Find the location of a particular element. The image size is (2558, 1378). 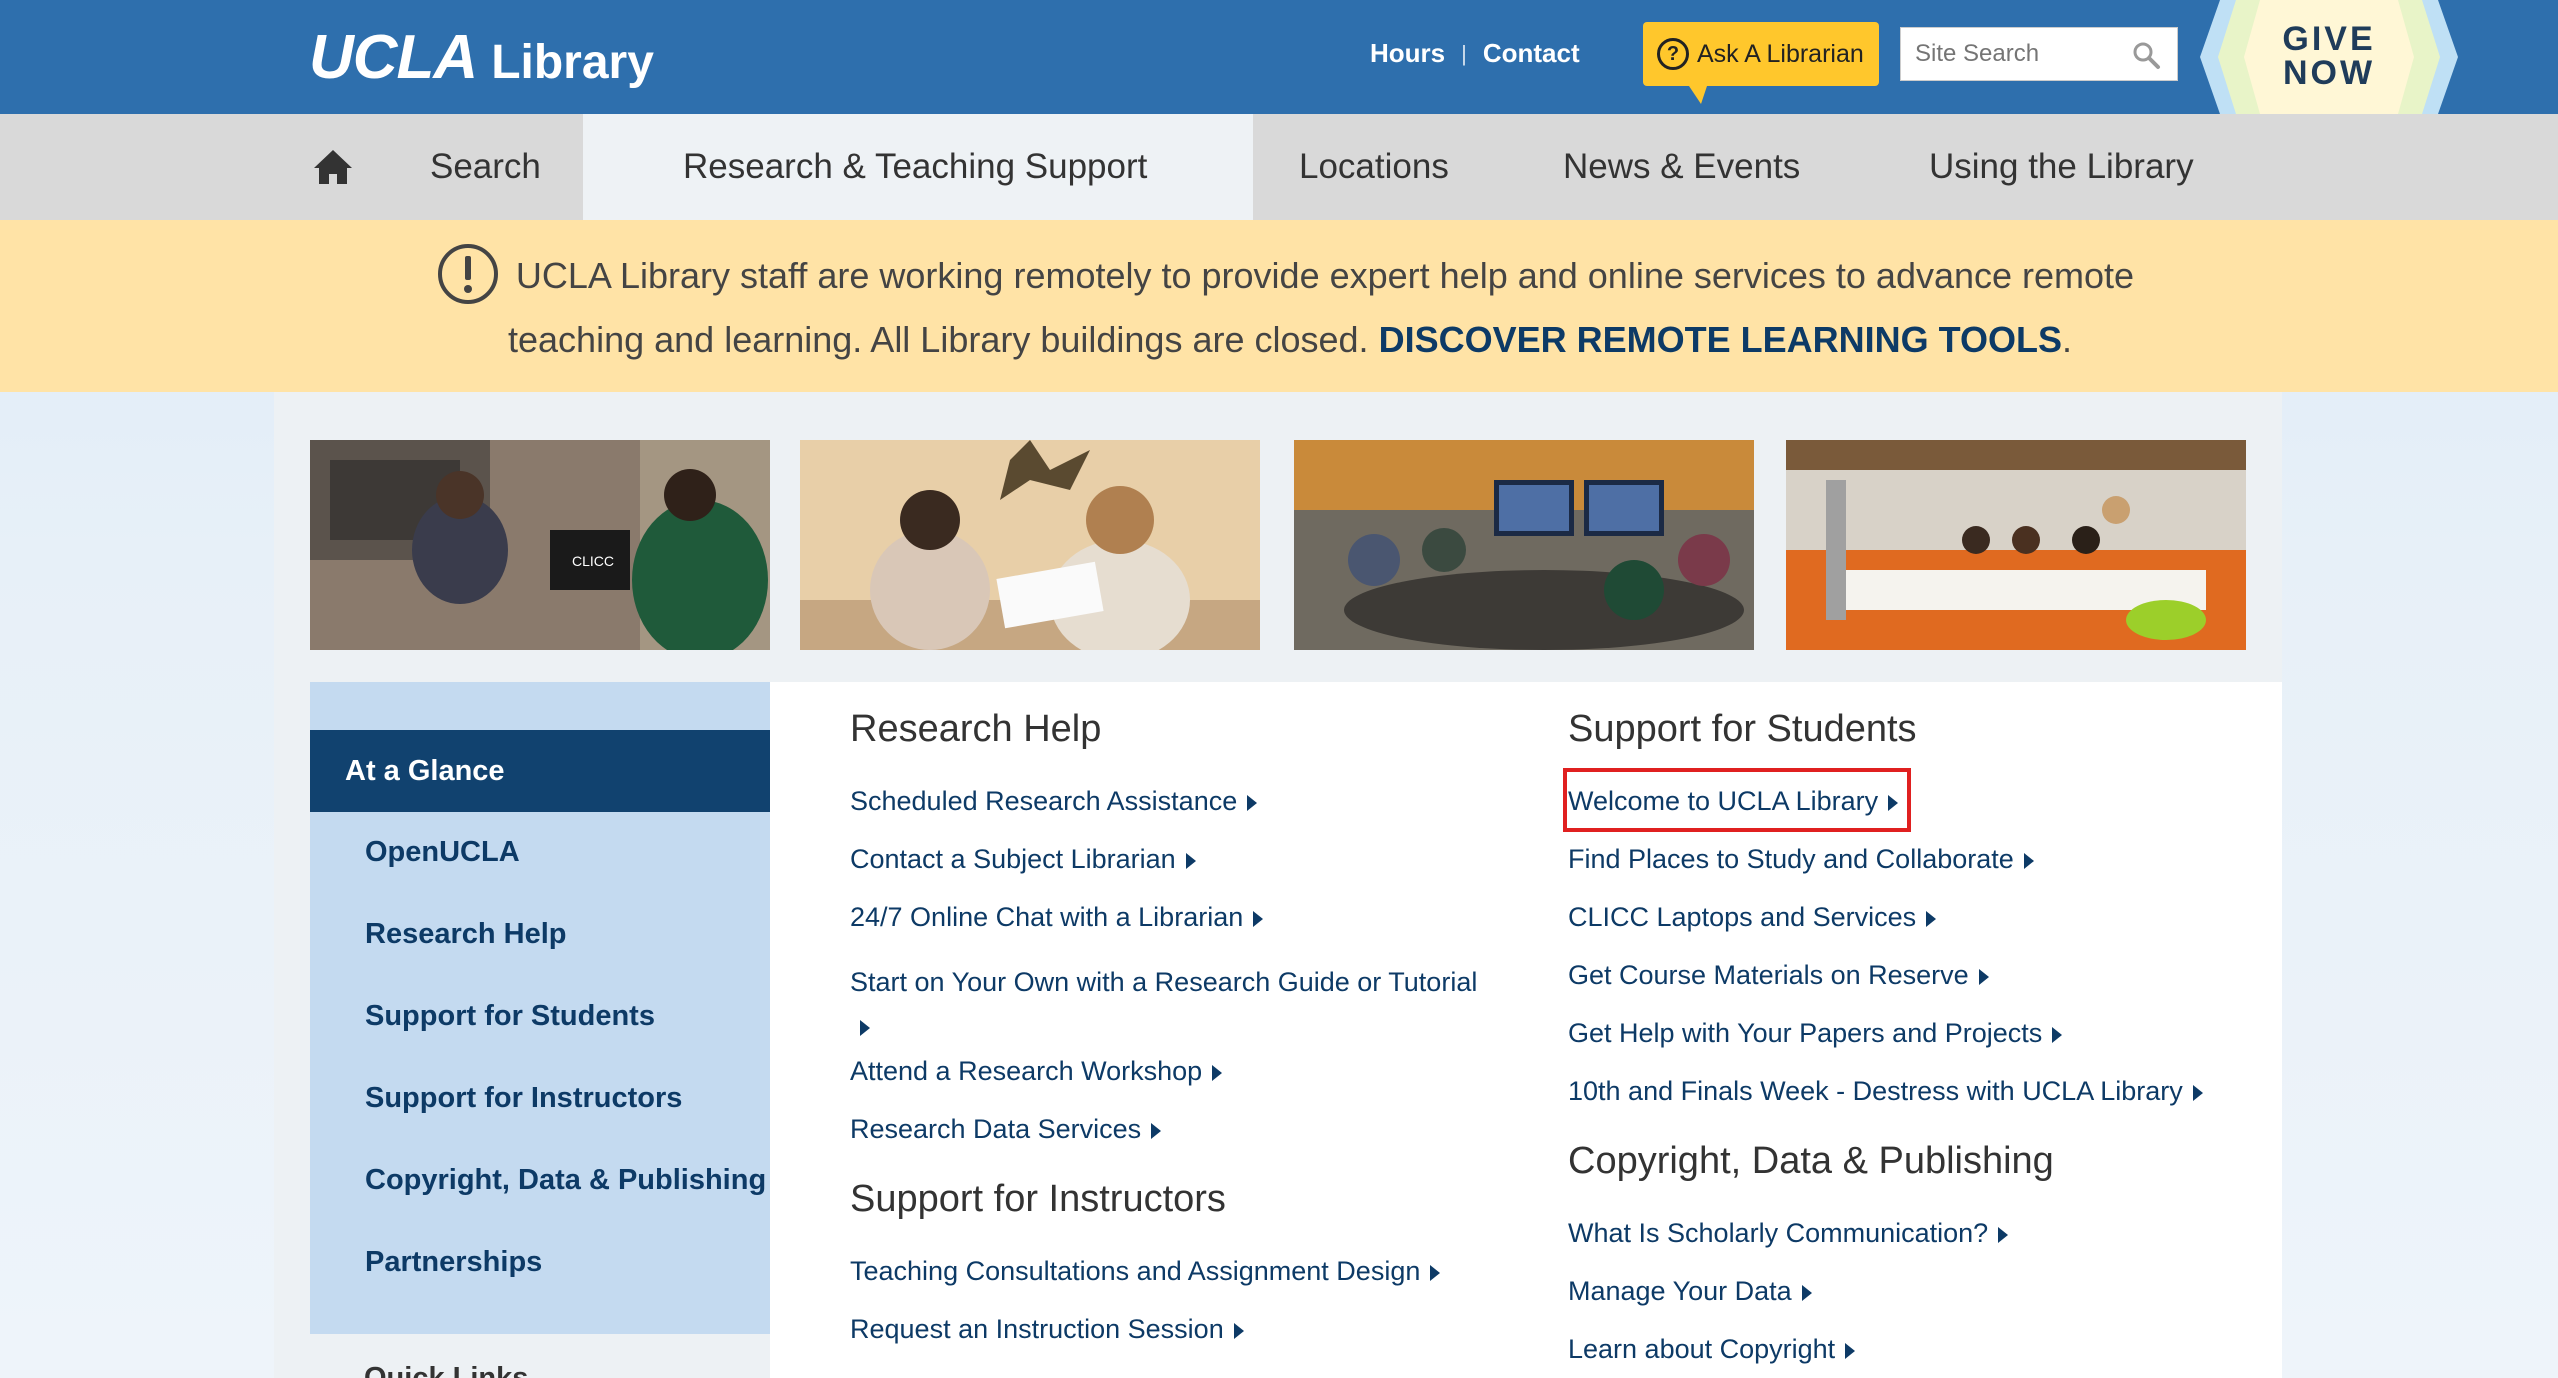

ask-a-librarian-label: Ask A Librarian is located at coordinates (1780, 53).